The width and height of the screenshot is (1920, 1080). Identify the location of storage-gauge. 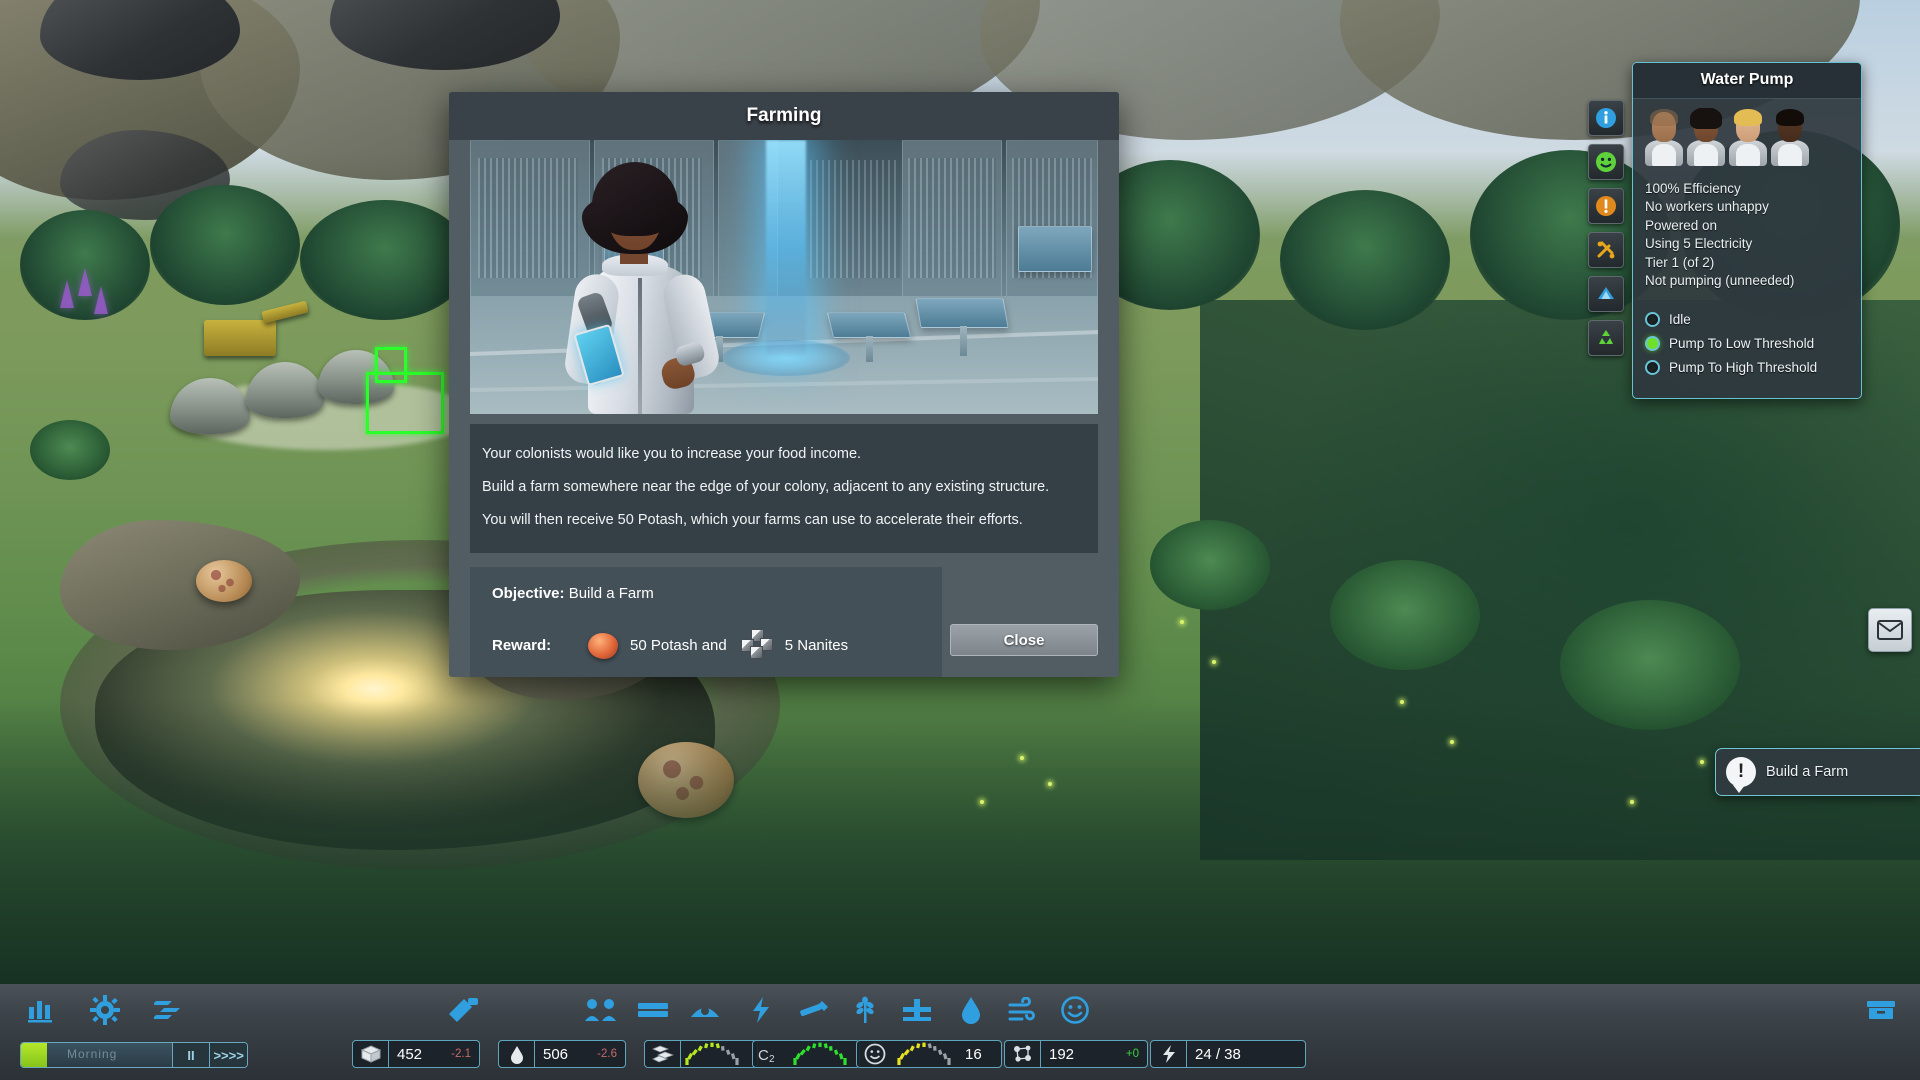
(712, 1054).